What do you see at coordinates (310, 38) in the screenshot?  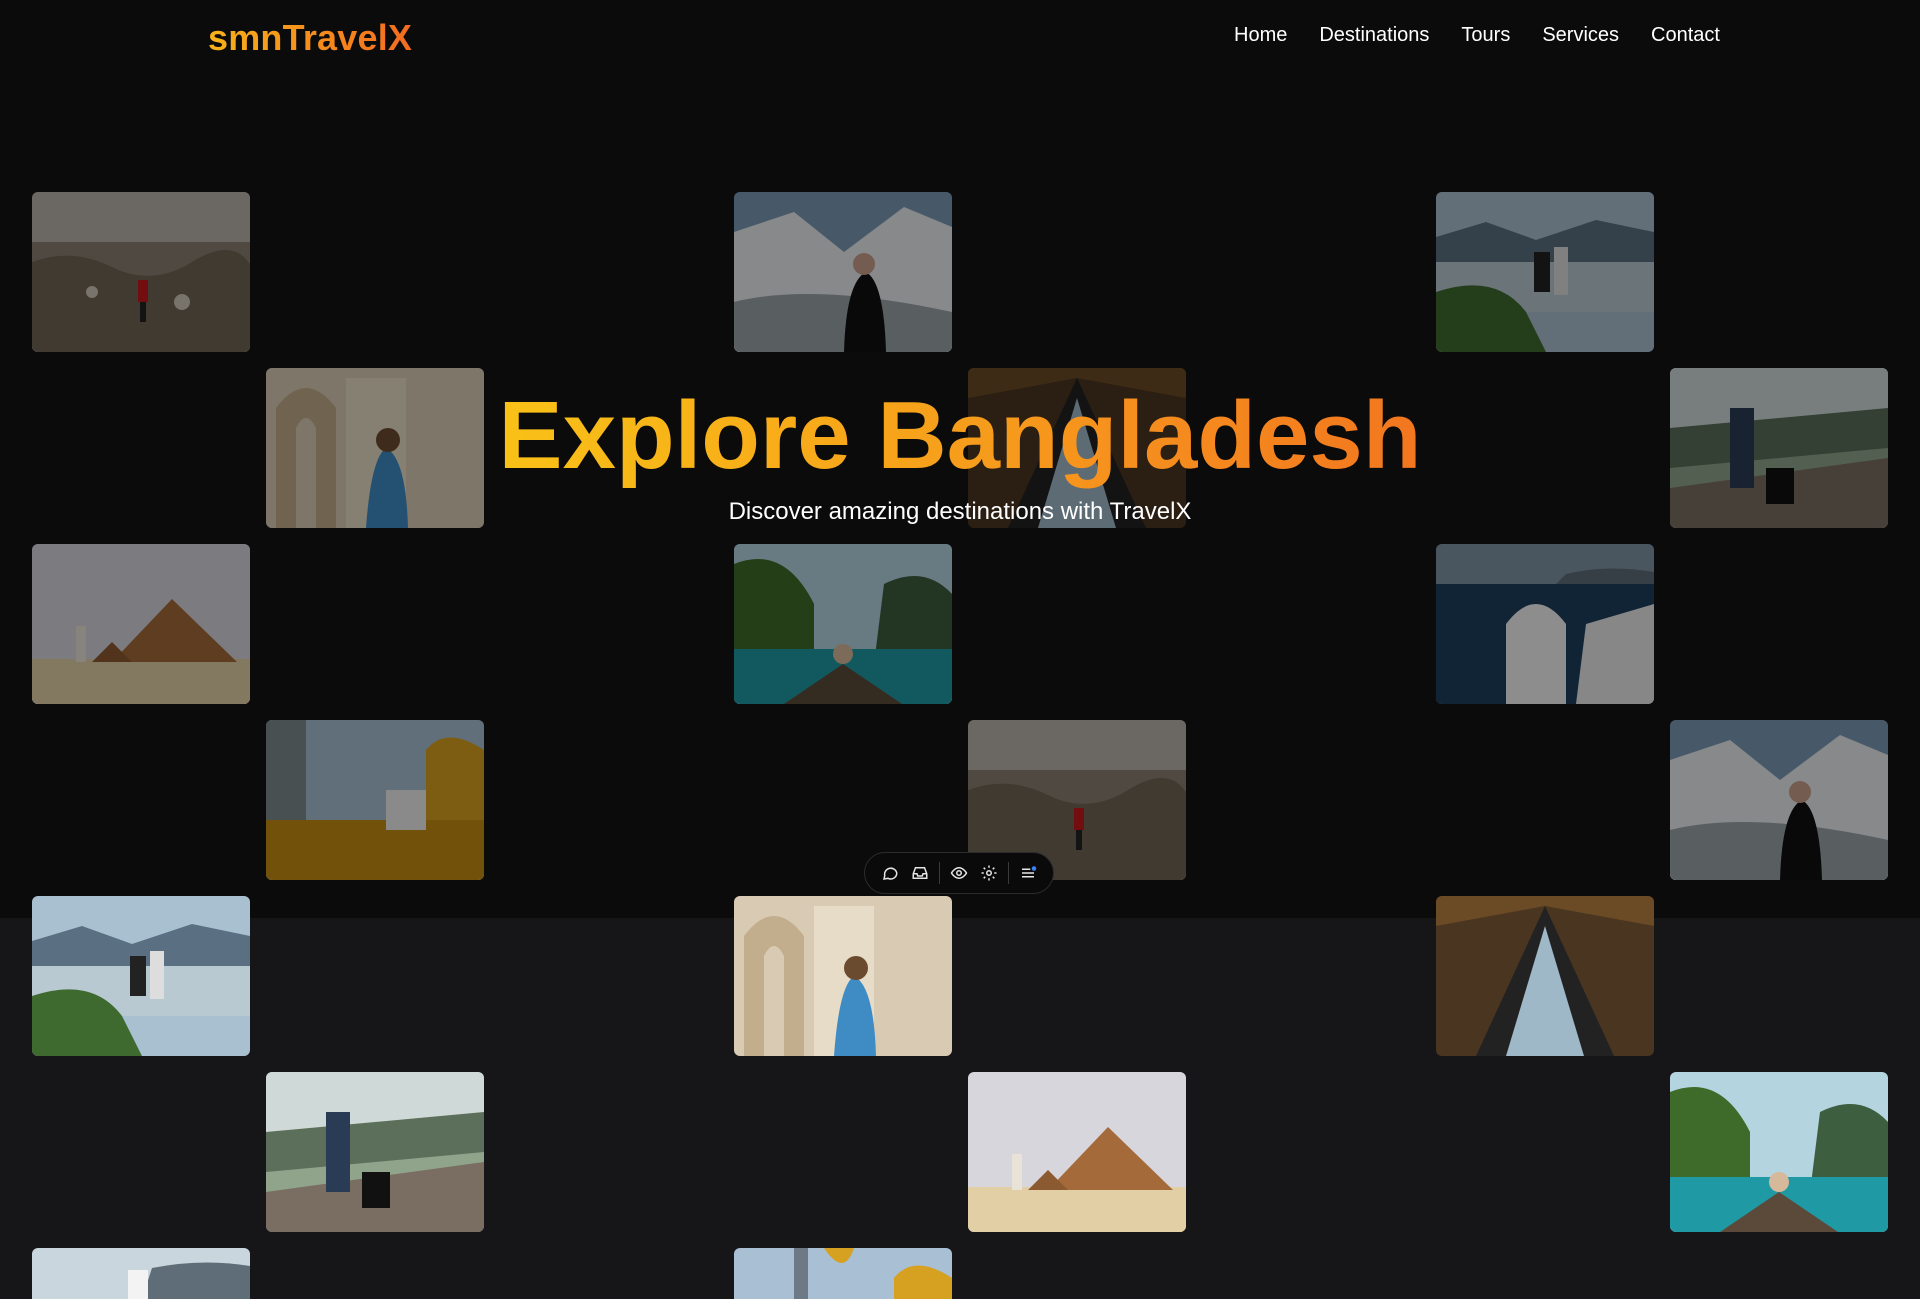 I see `logo: smnTravelX` at bounding box center [310, 38].